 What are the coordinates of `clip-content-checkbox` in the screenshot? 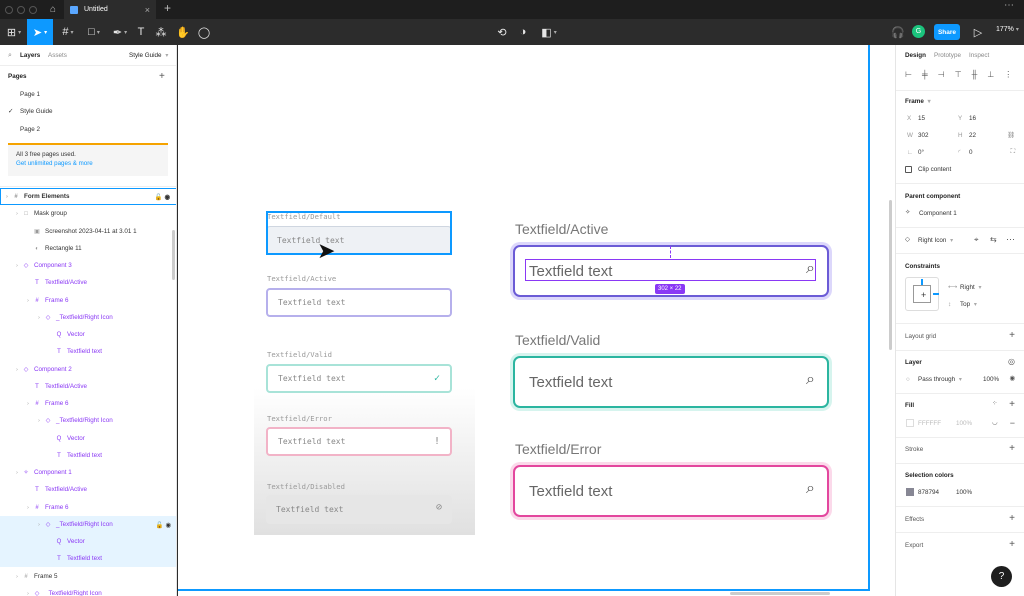 It's located at (908, 169).